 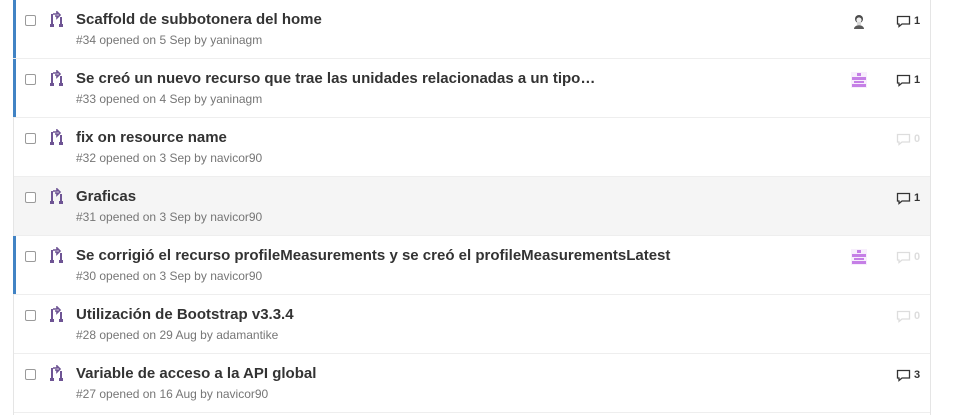 What do you see at coordinates (169, 99) in the screenshot?
I see `pull-request-meta: #33 opened on 4 Sep by yaninagm` at bounding box center [169, 99].